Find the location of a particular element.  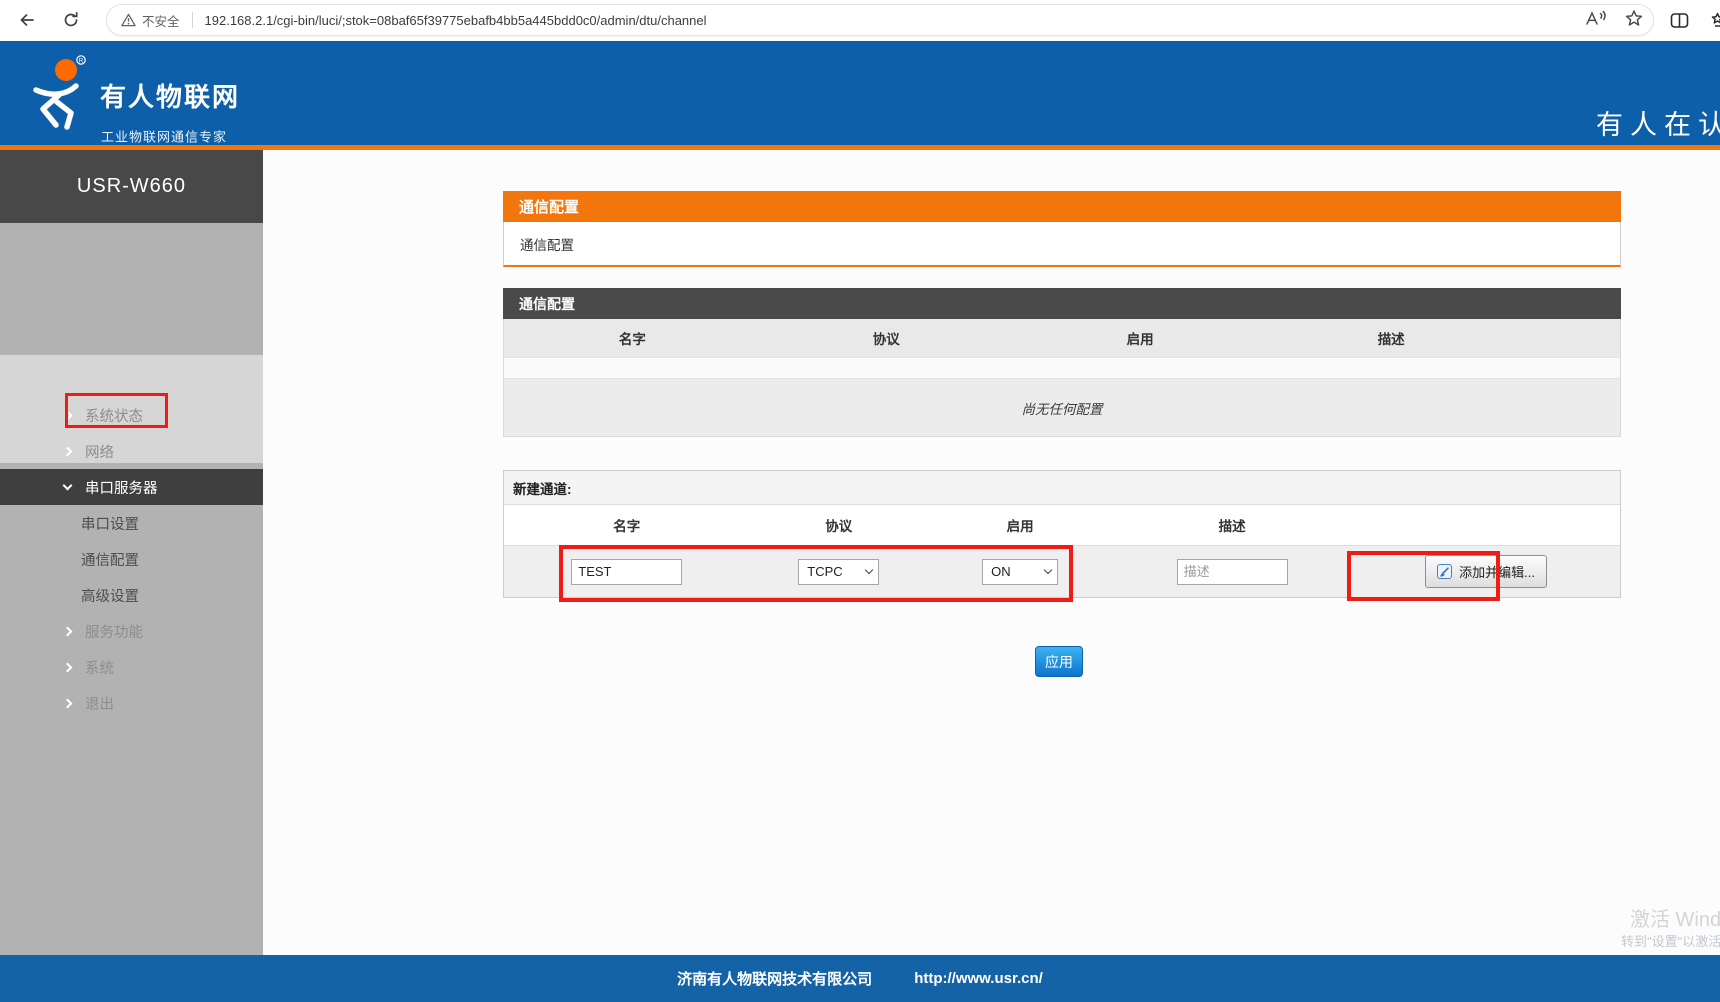

description-input is located at coordinates (1232, 571).